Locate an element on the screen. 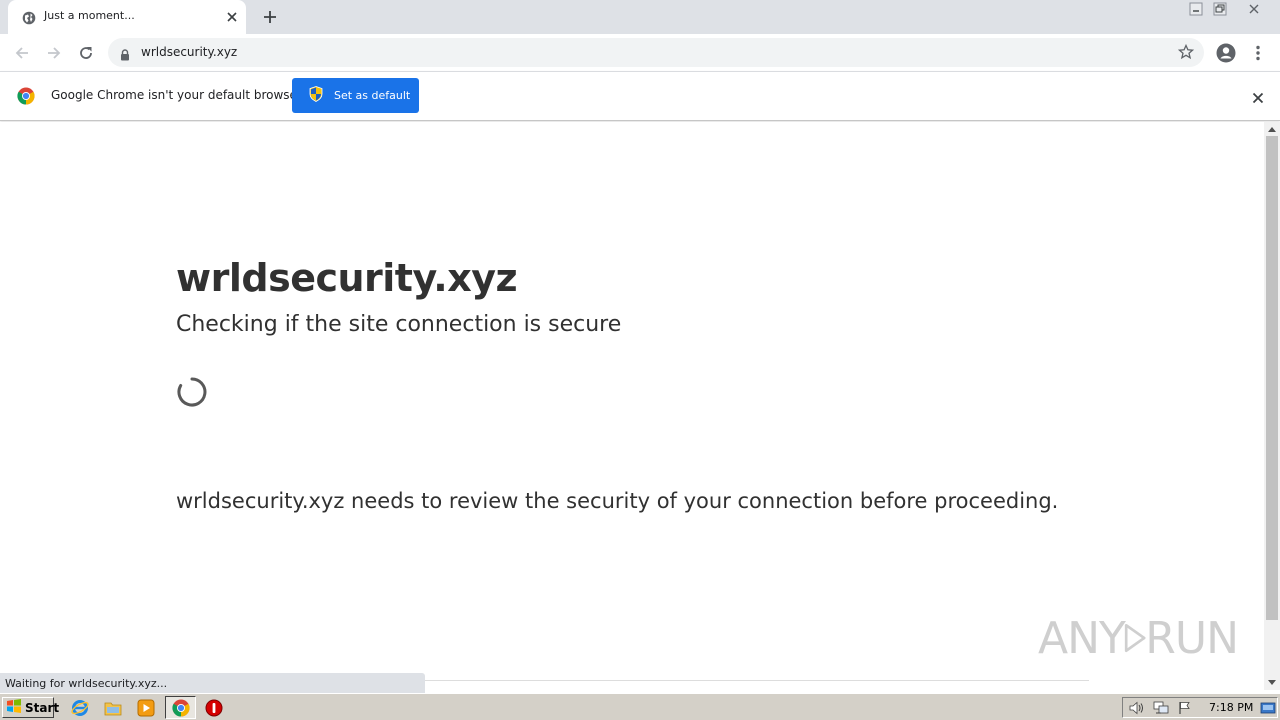 The height and width of the screenshot is (720, 1280). anyrun-watermark: ANY RUN is located at coordinates (1138, 638).